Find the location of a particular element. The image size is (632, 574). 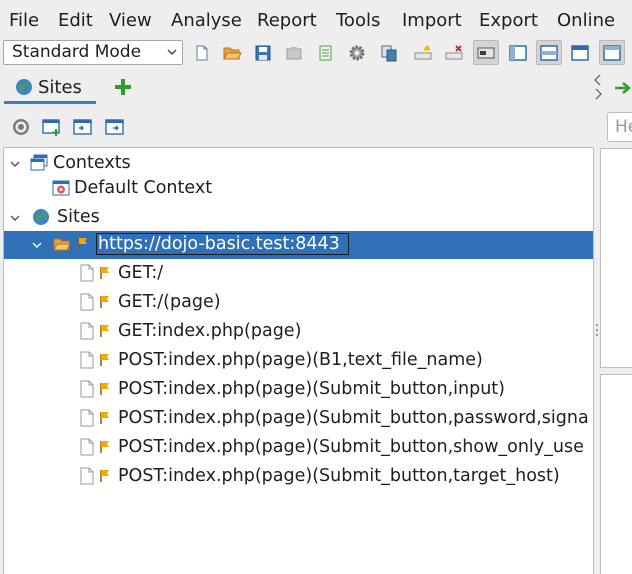

contexts-icon is located at coordinates (39, 162).